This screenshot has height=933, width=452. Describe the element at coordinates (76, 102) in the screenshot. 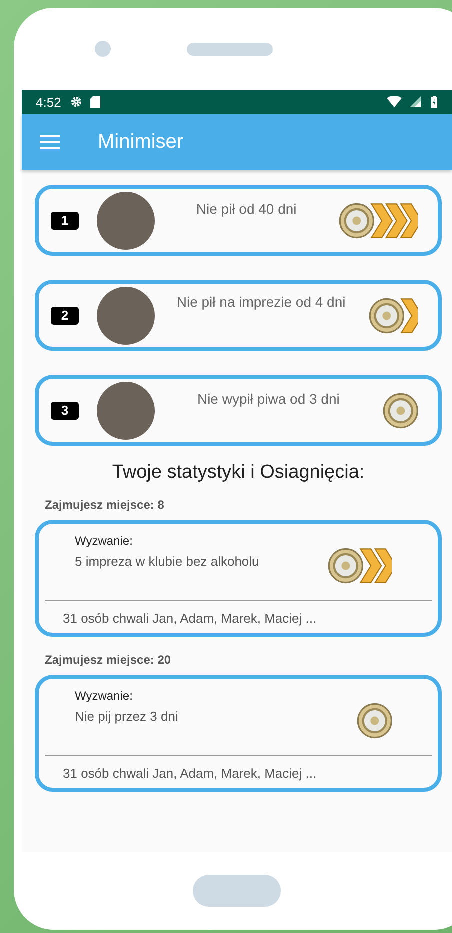

I see `settings-icon` at that location.